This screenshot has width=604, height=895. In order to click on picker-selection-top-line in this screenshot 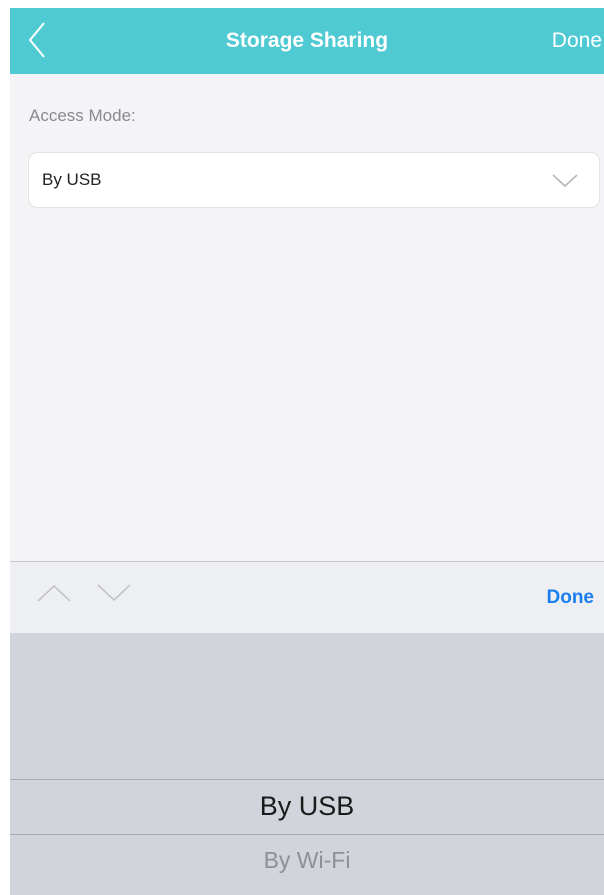, I will do `click(307, 779)`.